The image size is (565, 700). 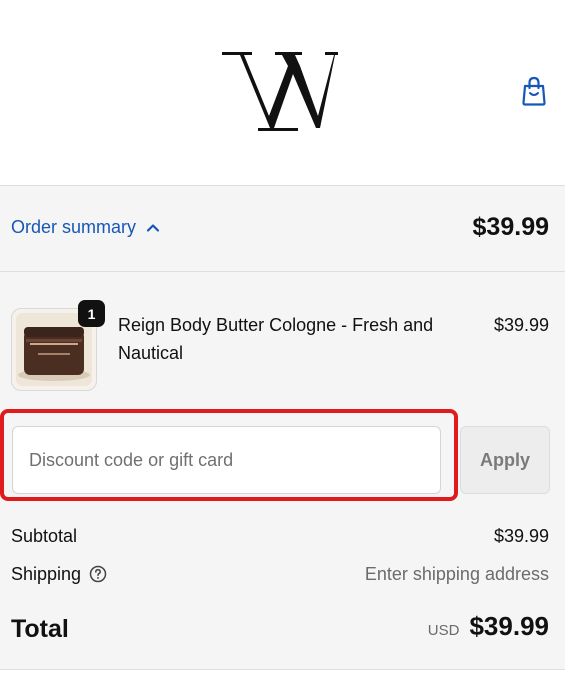 I want to click on shipping-value: Enter shipping address, so click(x=456, y=574).